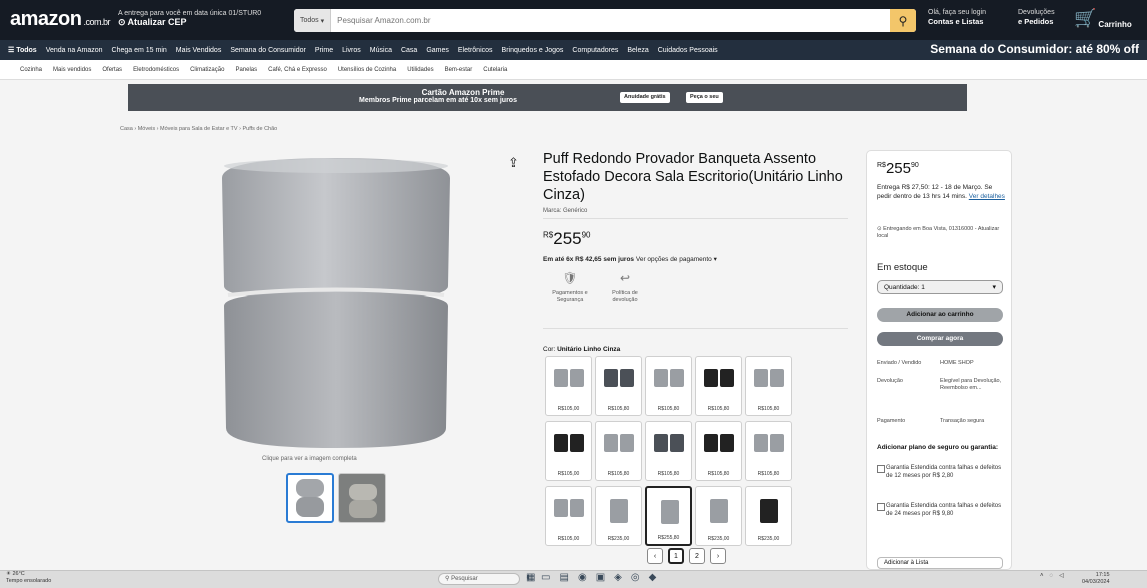  I want to click on nav-item: Computadores, so click(595, 50).